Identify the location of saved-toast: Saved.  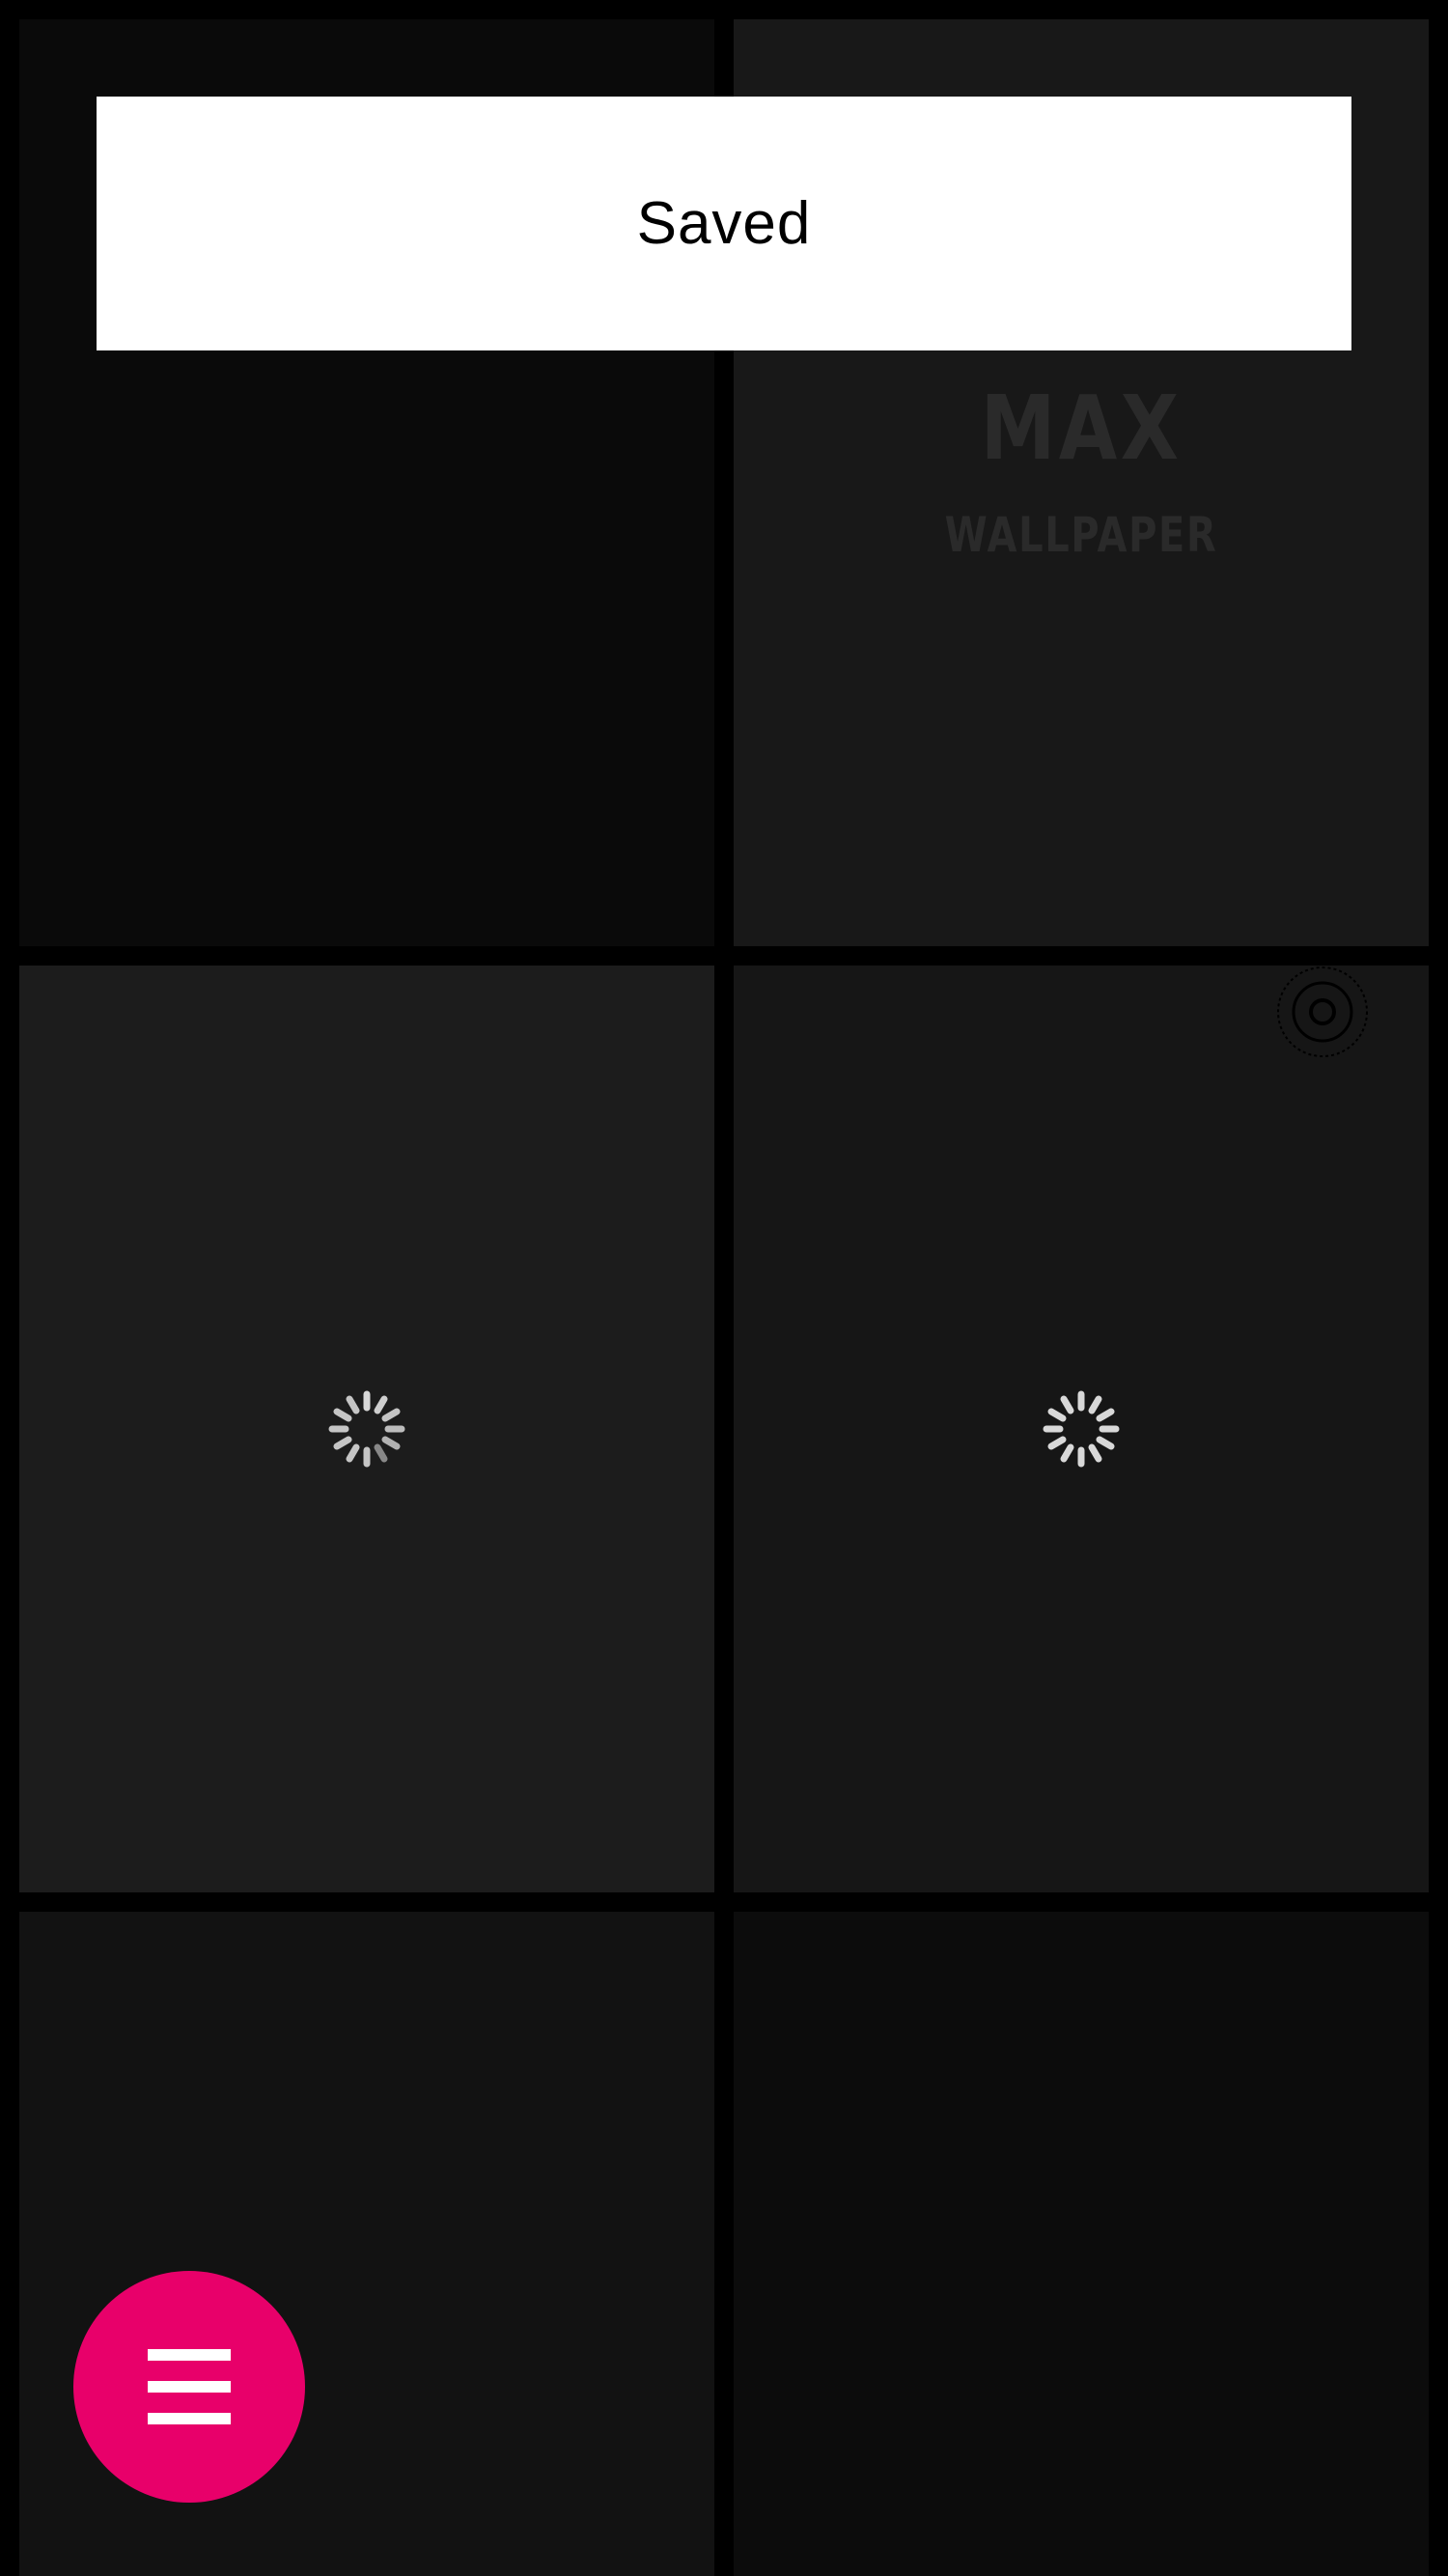
(724, 224).